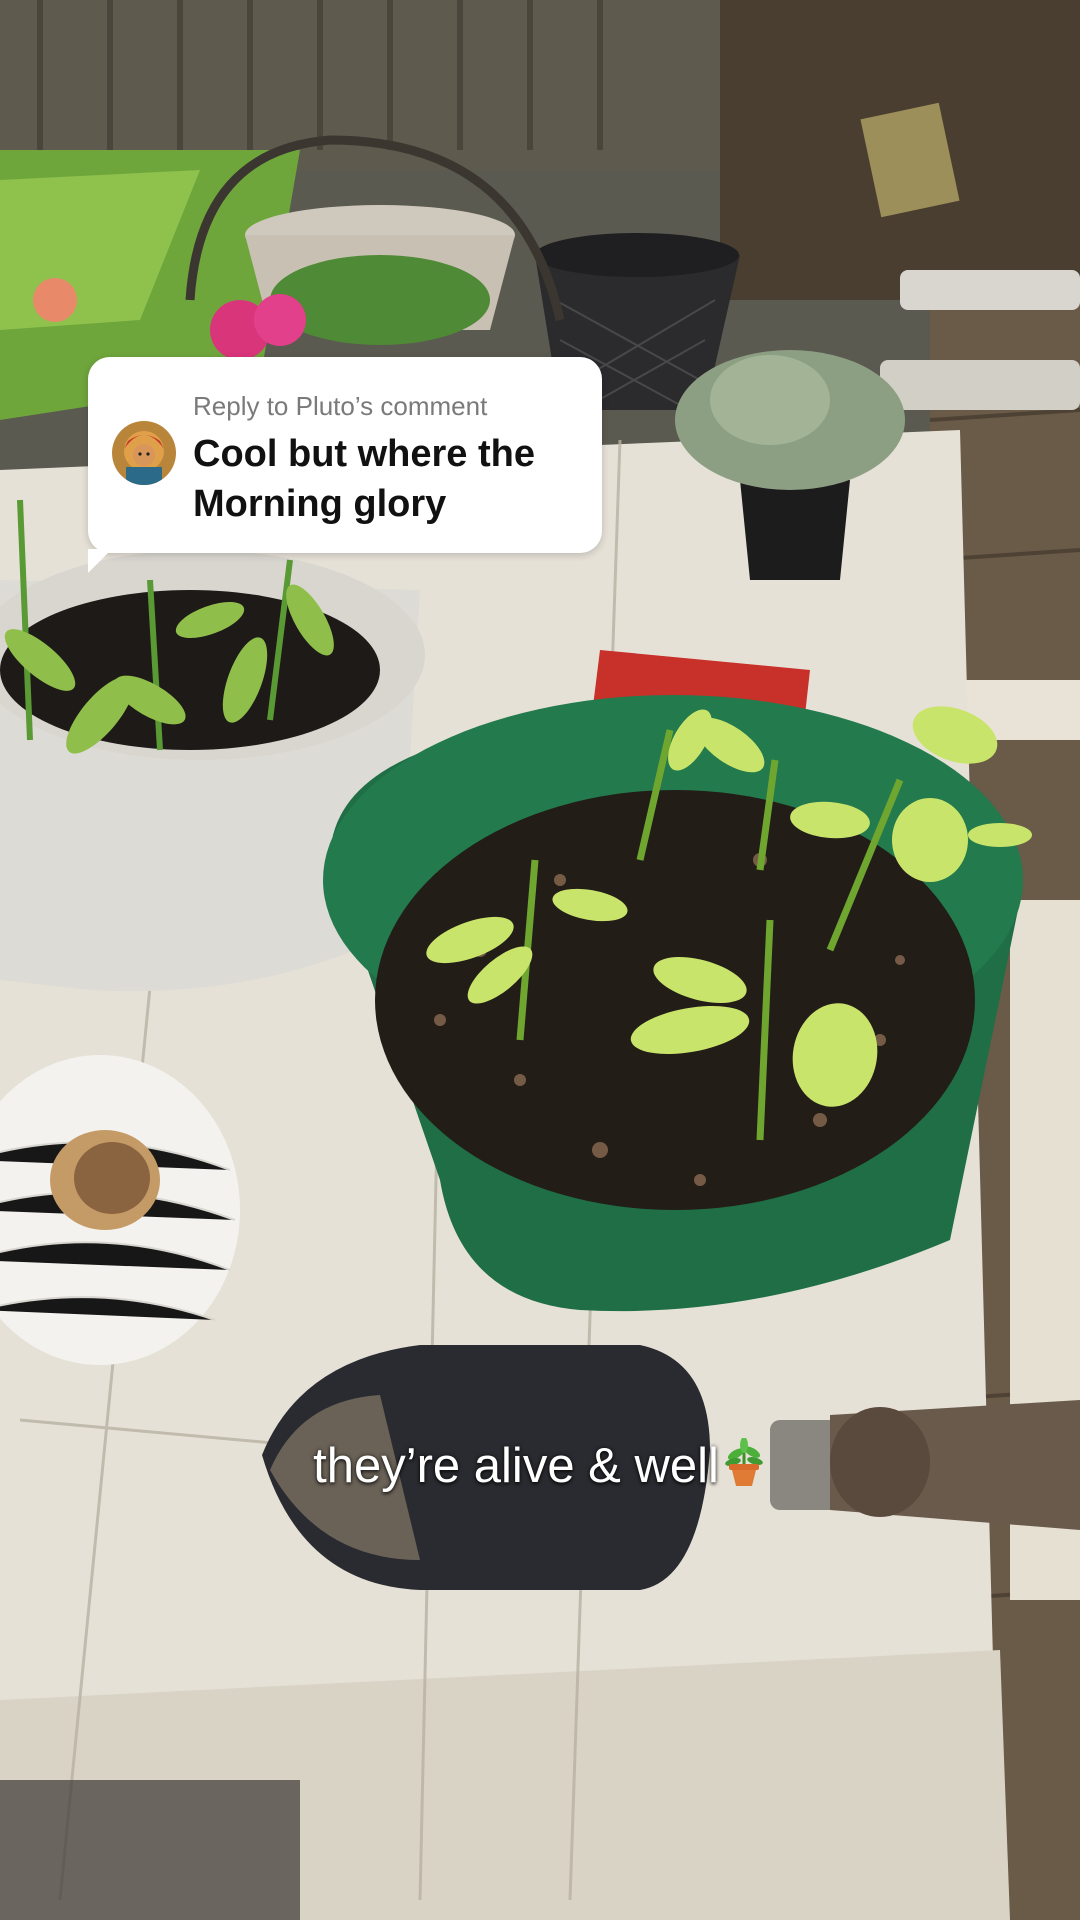 Image resolution: width=1080 pixels, height=1920 pixels. Describe the element at coordinates (744, 1463) in the screenshot. I see `potted-plant-icon` at that location.